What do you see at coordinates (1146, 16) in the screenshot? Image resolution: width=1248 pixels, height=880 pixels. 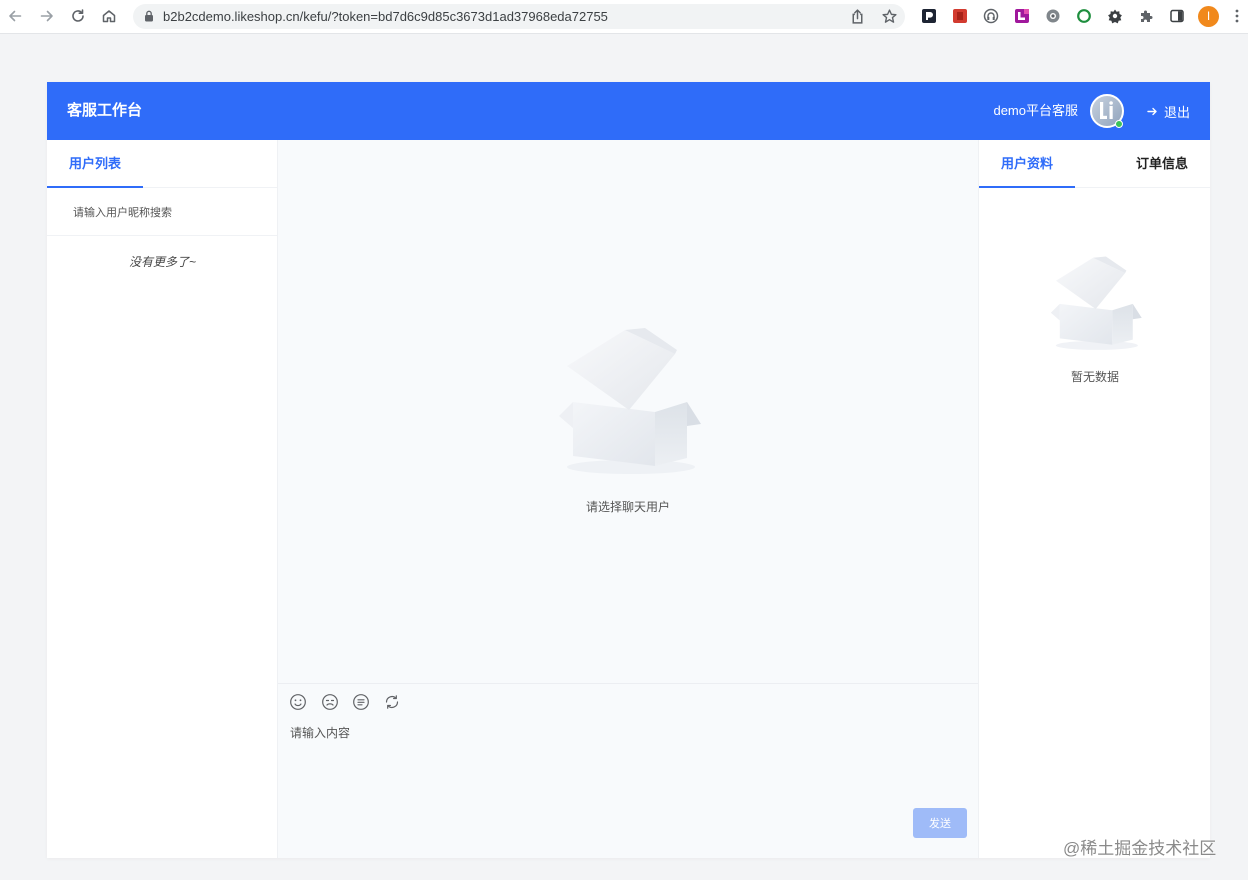 I see `puzzle-extensions-icon` at bounding box center [1146, 16].